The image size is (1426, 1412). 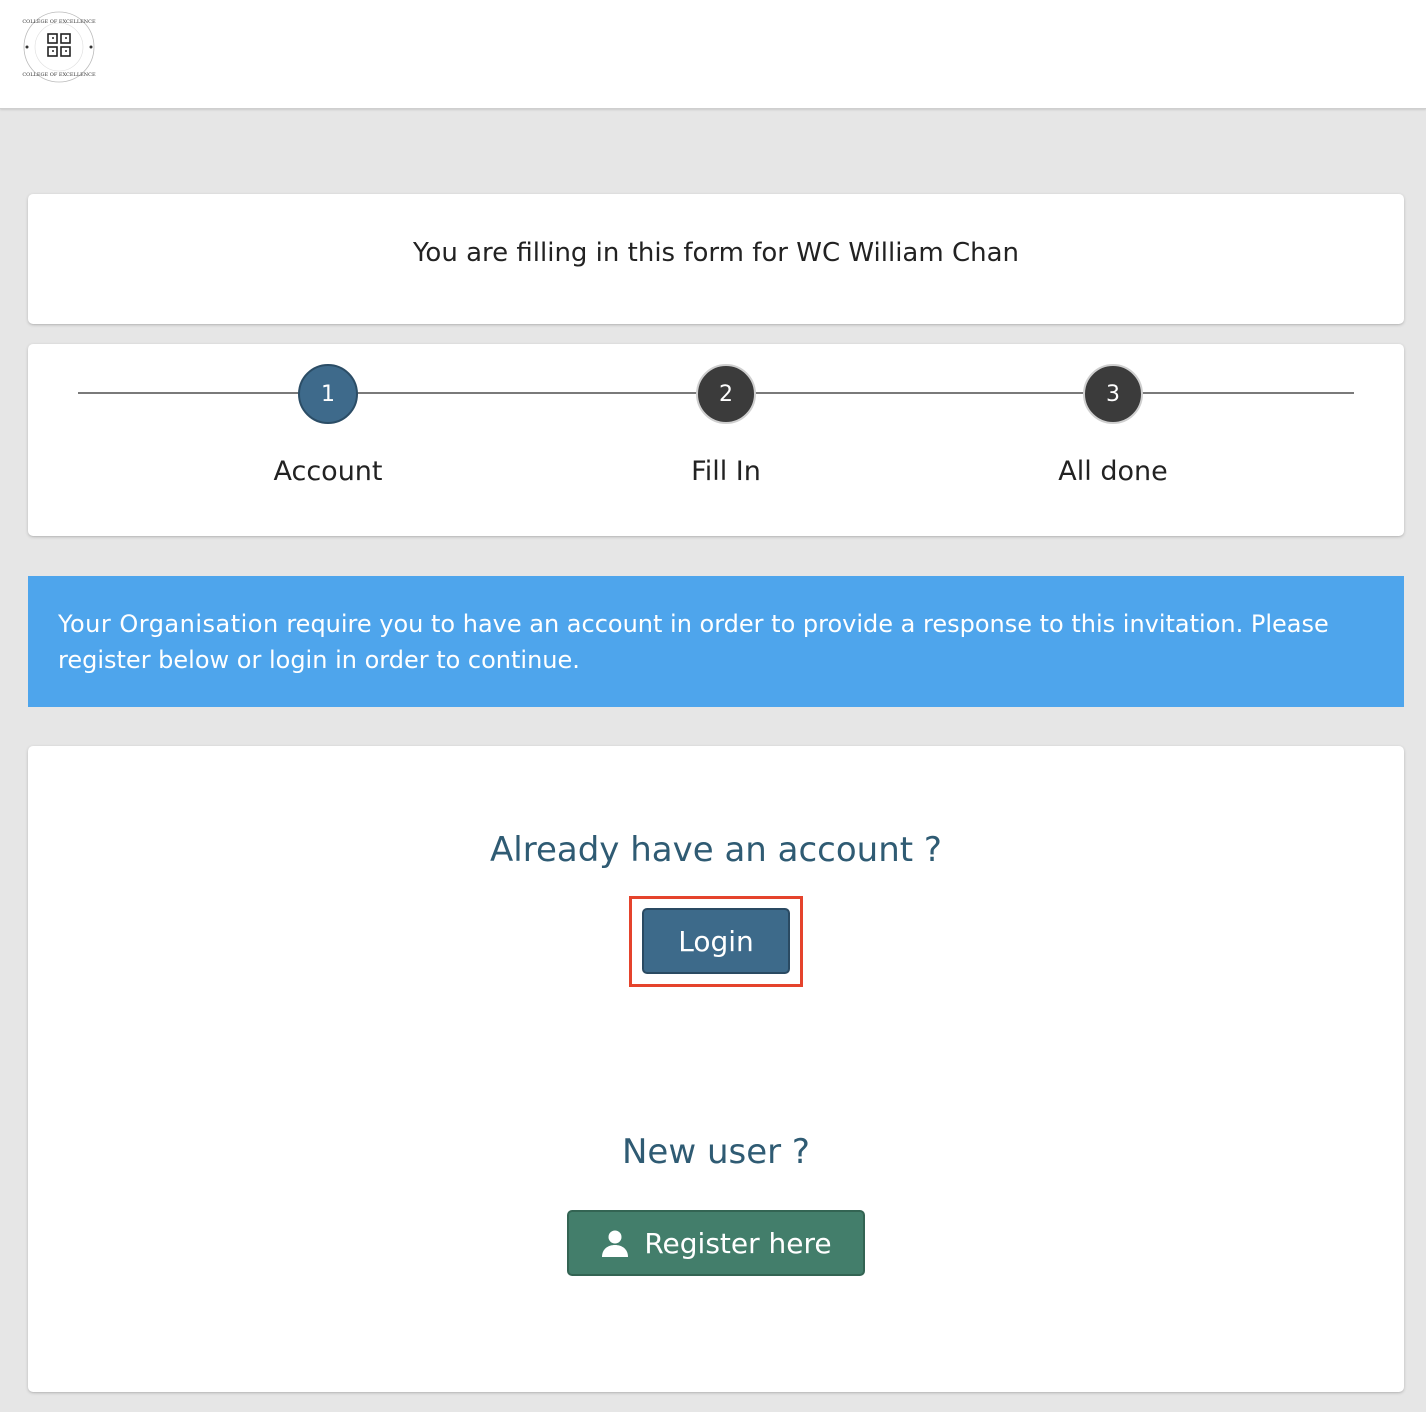 I want to click on step-fill-in: 2 Fill In, so click(x=726, y=425).